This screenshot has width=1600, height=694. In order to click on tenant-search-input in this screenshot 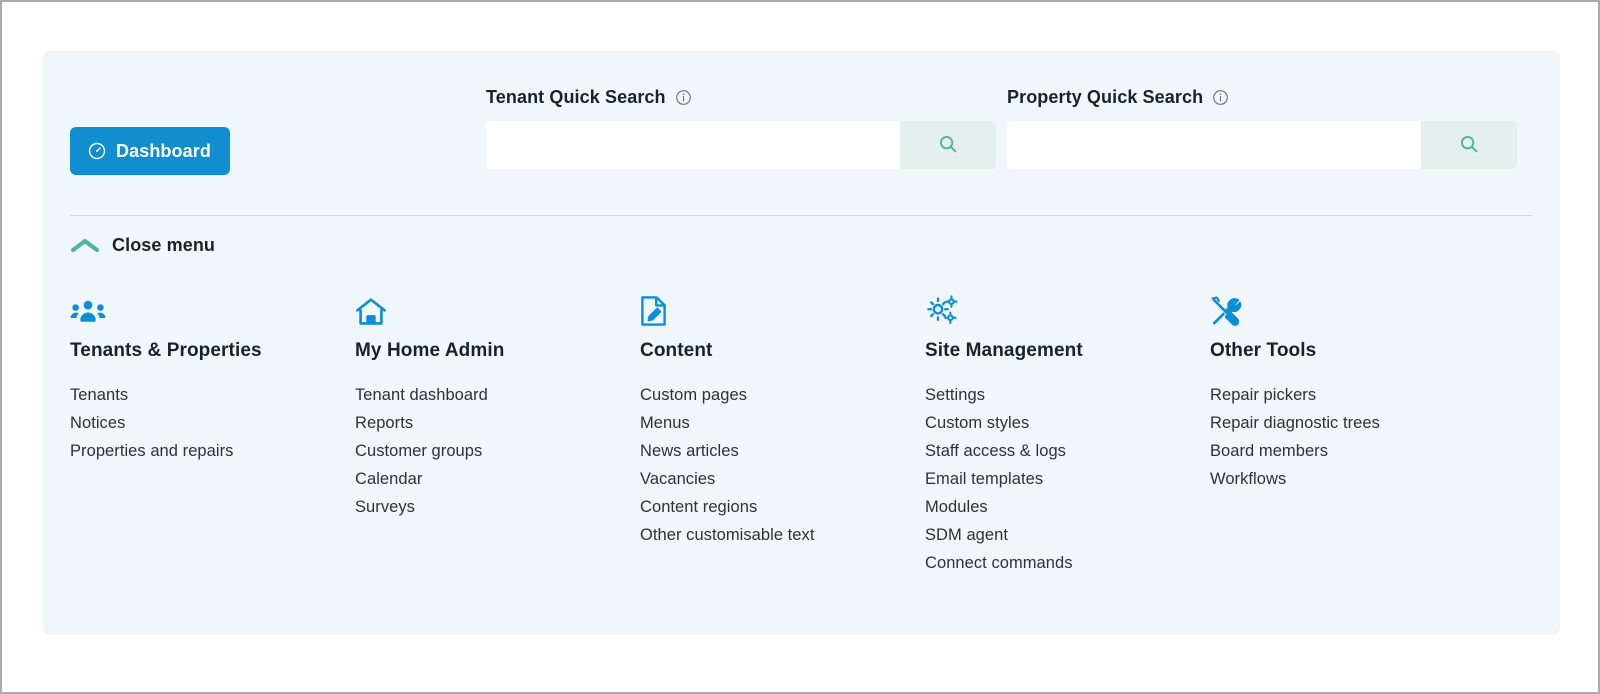, I will do `click(693, 145)`.